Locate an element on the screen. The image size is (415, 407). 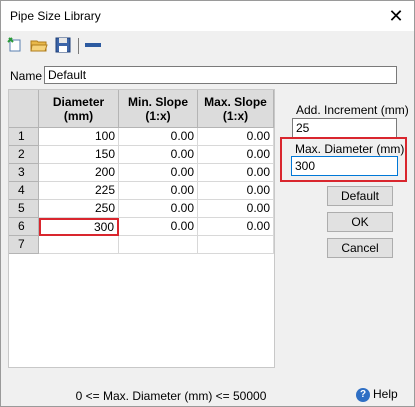
help-label: Help is located at coordinates (385, 394).